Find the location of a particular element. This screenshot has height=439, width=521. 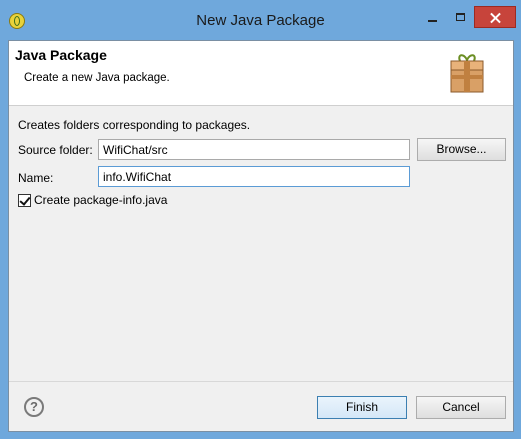

header-banner: Java Package Create a new Java package. is located at coordinates (261, 73).